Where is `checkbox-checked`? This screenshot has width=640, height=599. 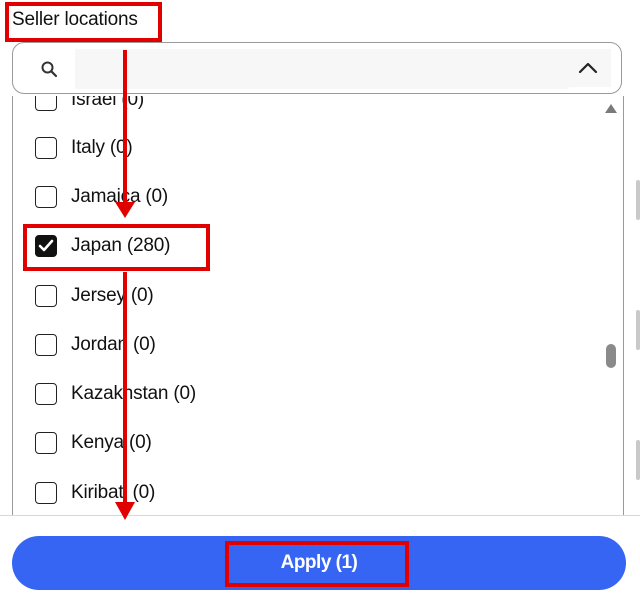
checkbox-checked is located at coordinates (46, 246).